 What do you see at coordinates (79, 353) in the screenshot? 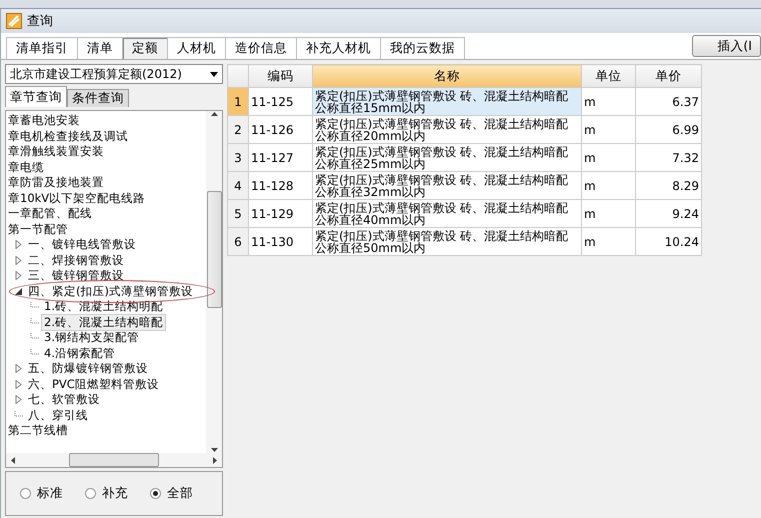
I see `tree-item: 4.沿钢索配管` at bounding box center [79, 353].